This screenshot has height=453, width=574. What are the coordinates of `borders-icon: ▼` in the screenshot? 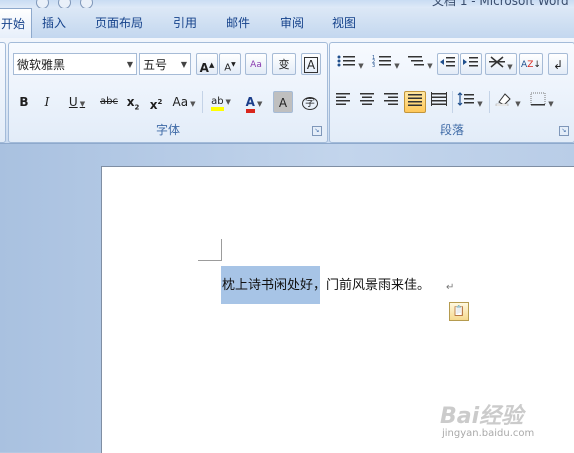 It's located at (542, 102).